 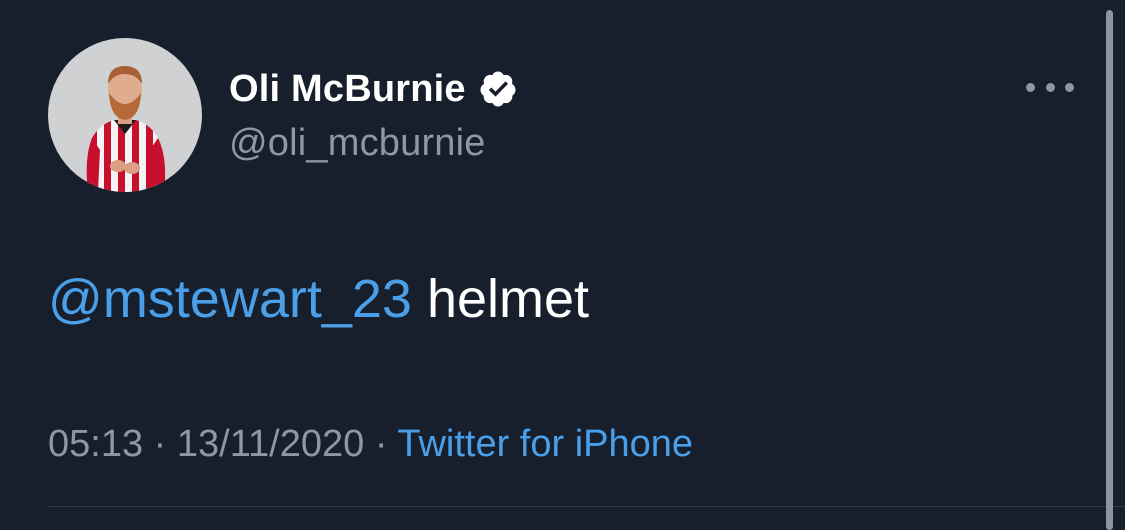 What do you see at coordinates (498, 89) in the screenshot?
I see `verified-badge-icon` at bounding box center [498, 89].